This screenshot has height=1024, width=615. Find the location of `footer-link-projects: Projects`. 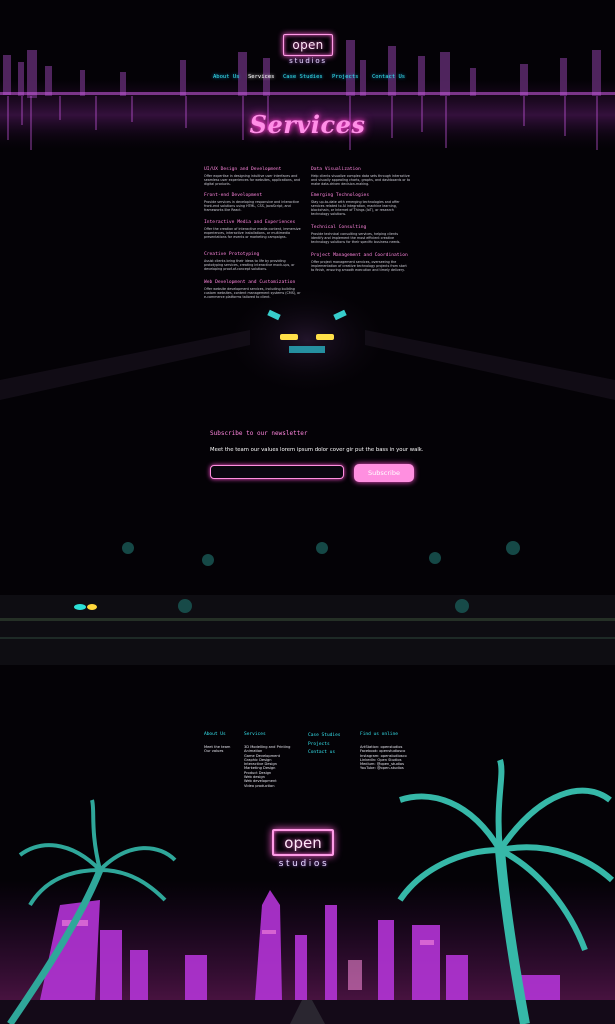

footer-link-projects: Projects is located at coordinates (324, 745).